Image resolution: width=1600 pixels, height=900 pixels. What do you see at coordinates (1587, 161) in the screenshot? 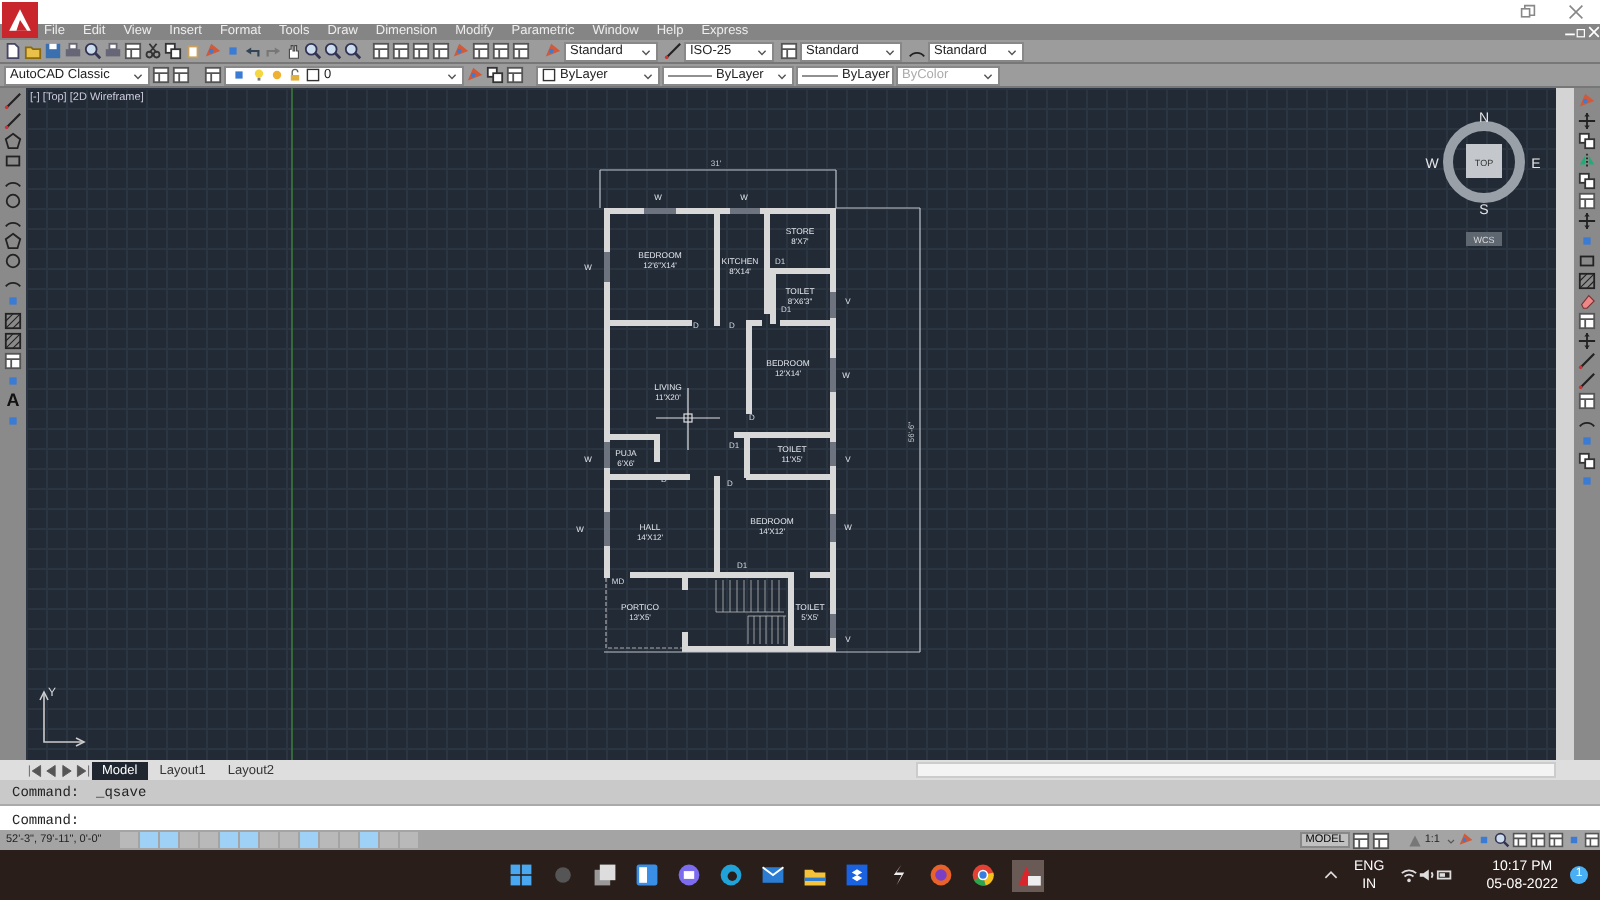
I see `mirror-icon` at bounding box center [1587, 161].